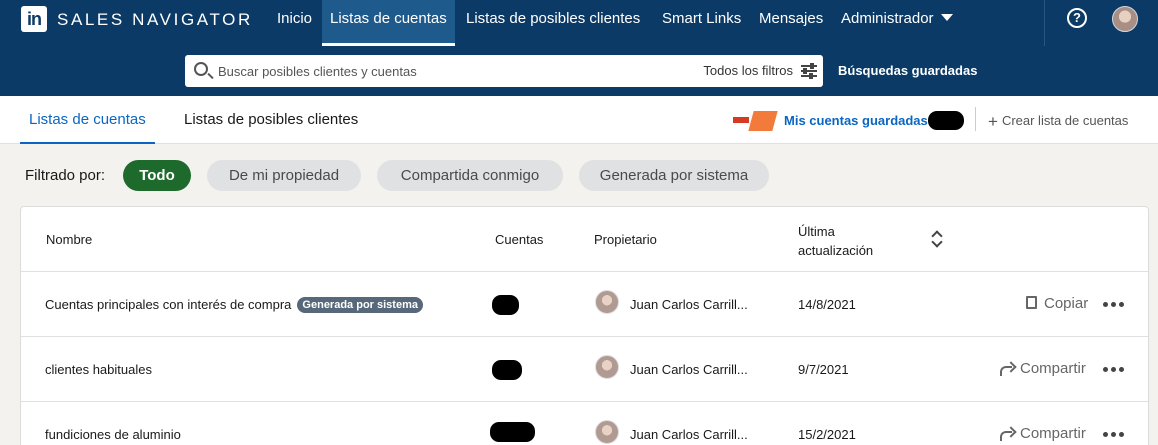  What do you see at coordinates (388, 23) in the screenshot?
I see `nav-item-listas-de-cuentas: Listas de cuentas` at bounding box center [388, 23].